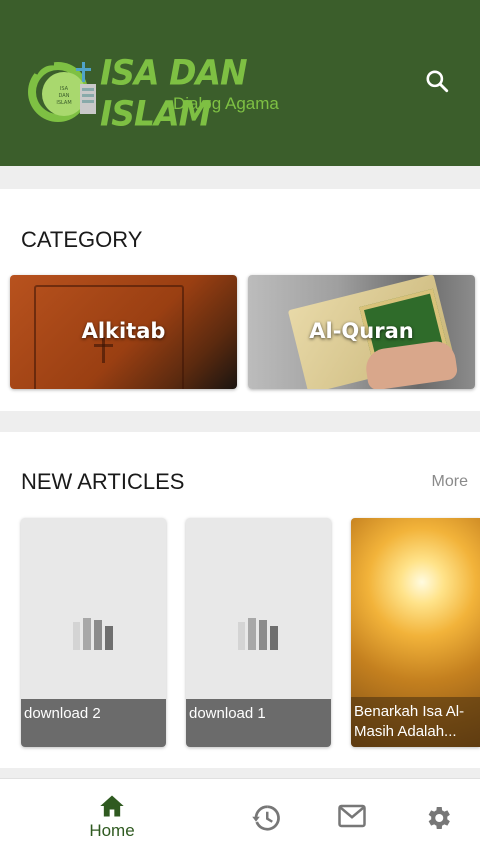  Describe the element at coordinates (450, 482) in the screenshot. I see `more-link: More` at that location.